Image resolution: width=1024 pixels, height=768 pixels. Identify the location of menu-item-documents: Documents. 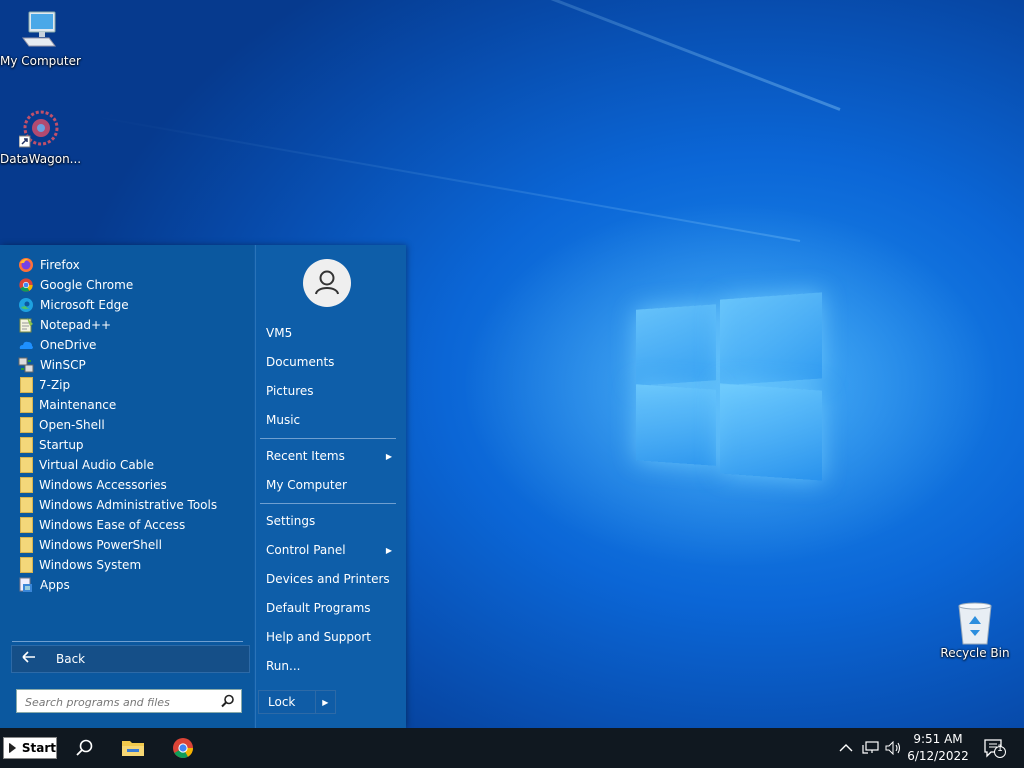
(331, 362).